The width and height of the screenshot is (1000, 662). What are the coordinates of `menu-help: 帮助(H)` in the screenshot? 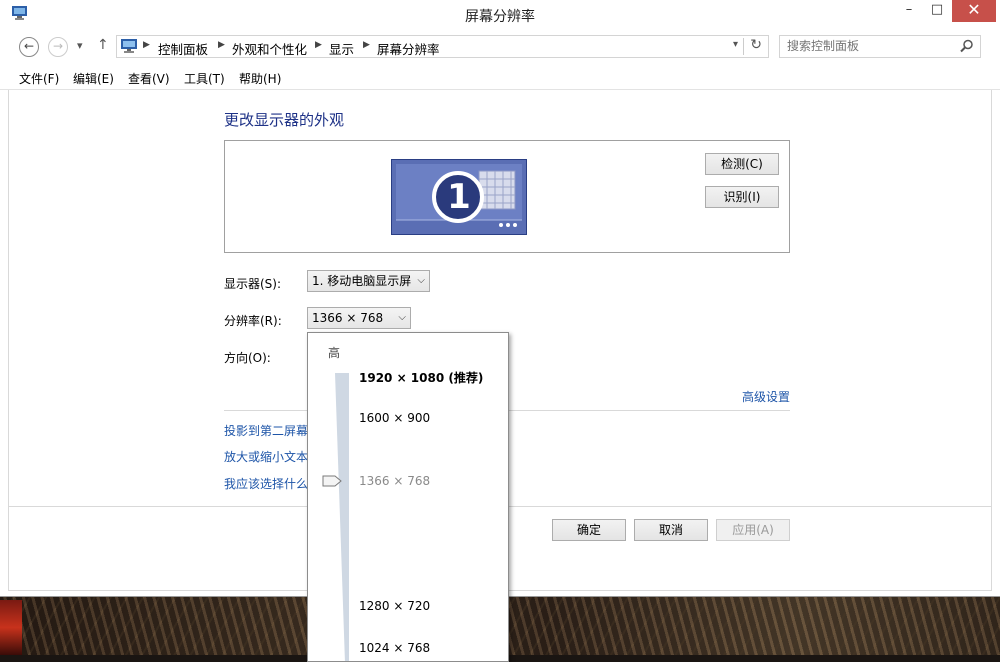 It's located at (260, 78).